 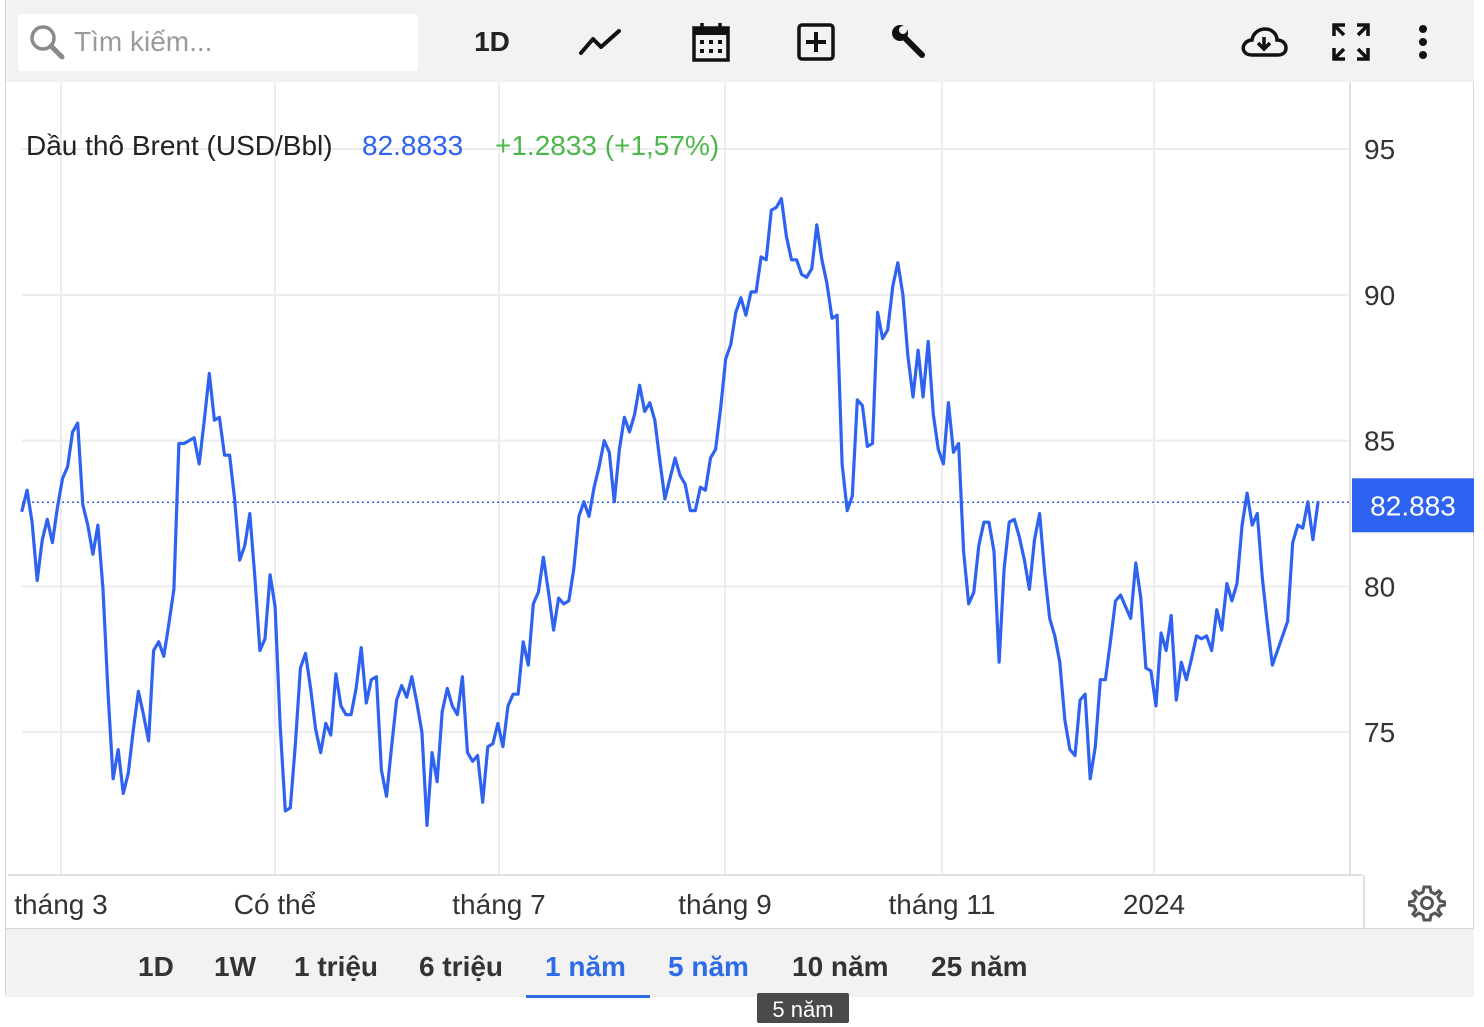 I want to click on gear-icon, so click(x=1427, y=903).